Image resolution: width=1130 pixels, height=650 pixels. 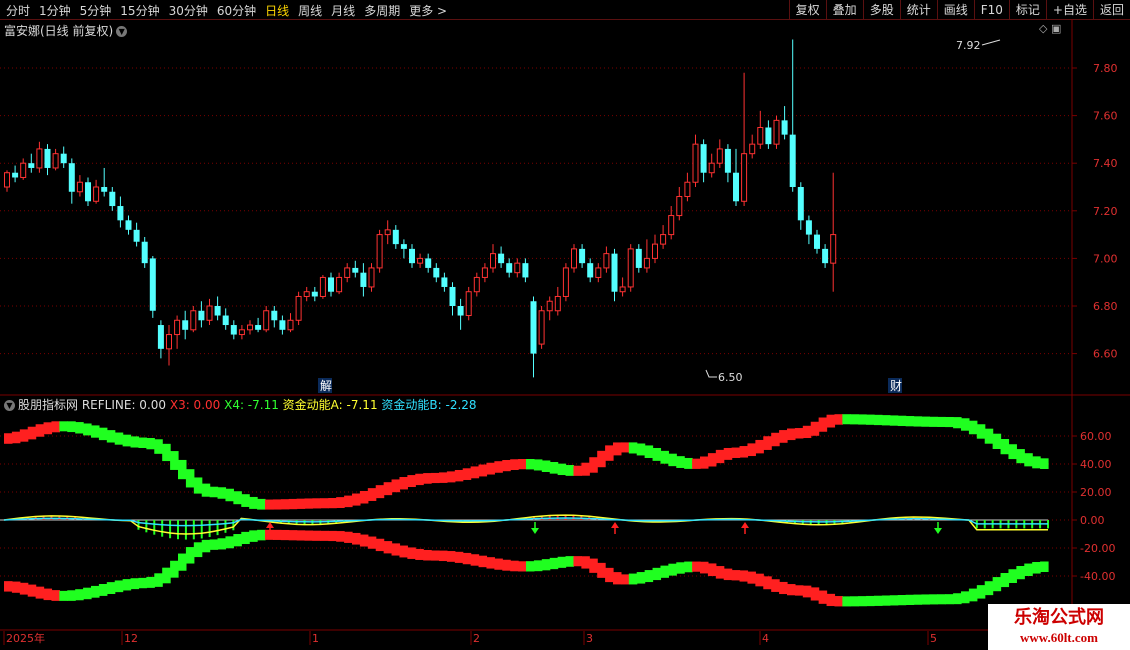 What do you see at coordinates (807, 9) in the screenshot?
I see `toolbar-button: 复权` at bounding box center [807, 9].